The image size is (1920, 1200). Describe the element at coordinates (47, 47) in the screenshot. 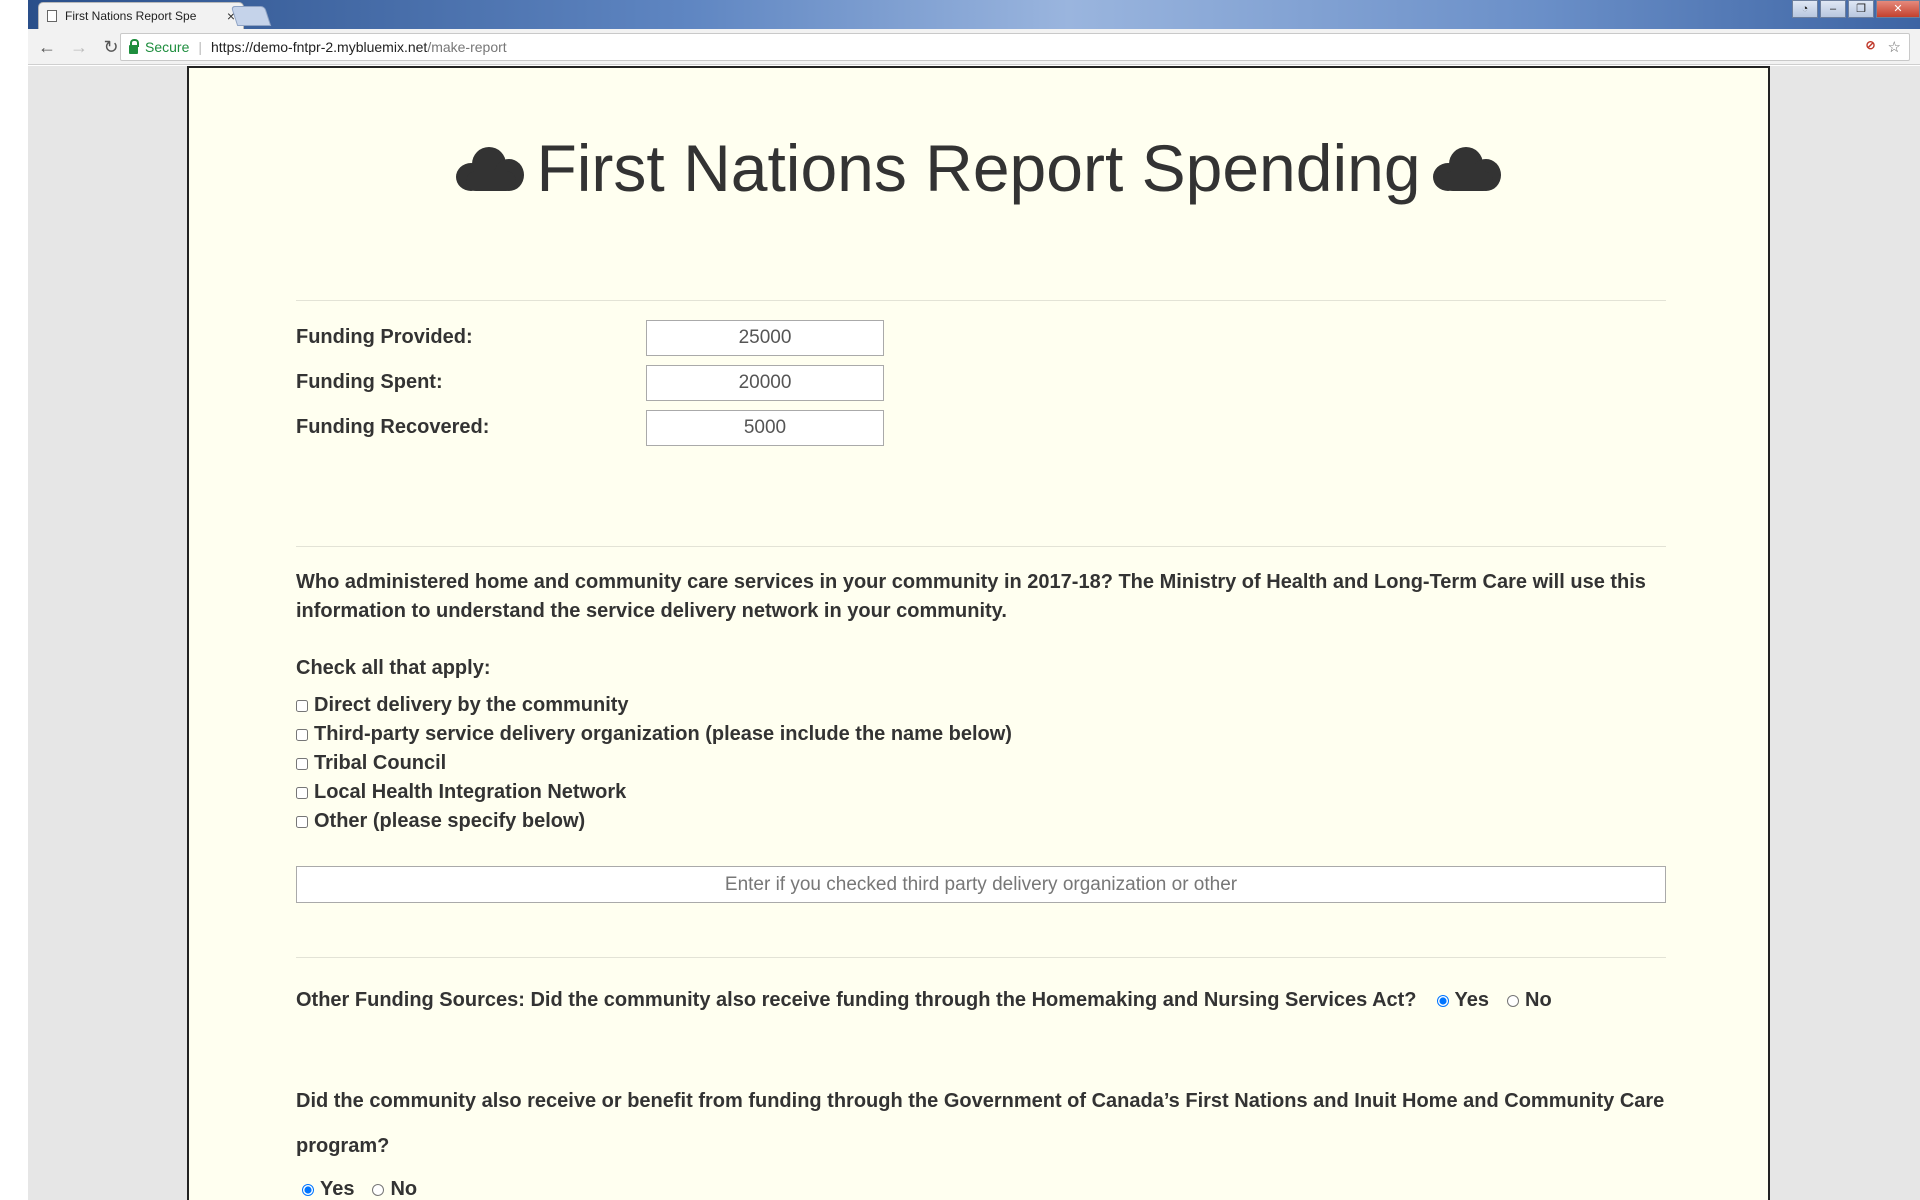

I see `back-icon: ←` at that location.